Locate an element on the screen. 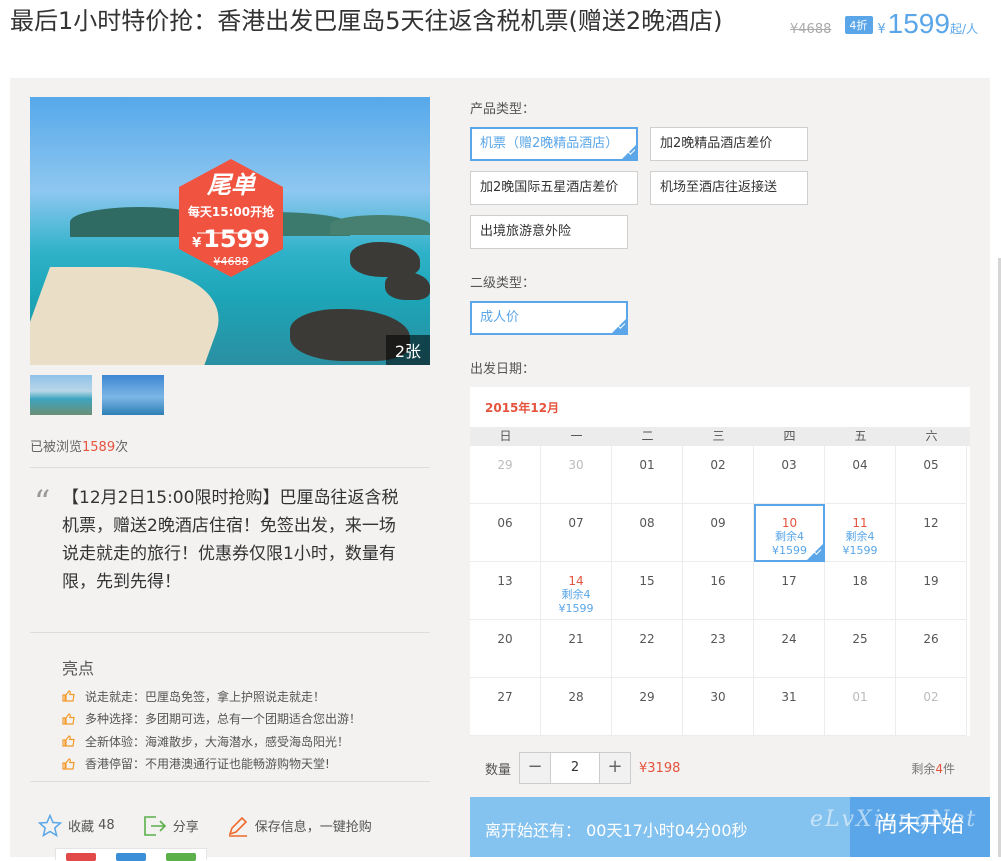 Image resolution: width=1001 pixels, height=861 pixels. promo-badge: 尾单 每天15:00开抢 ¥1599 ¥4688 is located at coordinates (231, 218).